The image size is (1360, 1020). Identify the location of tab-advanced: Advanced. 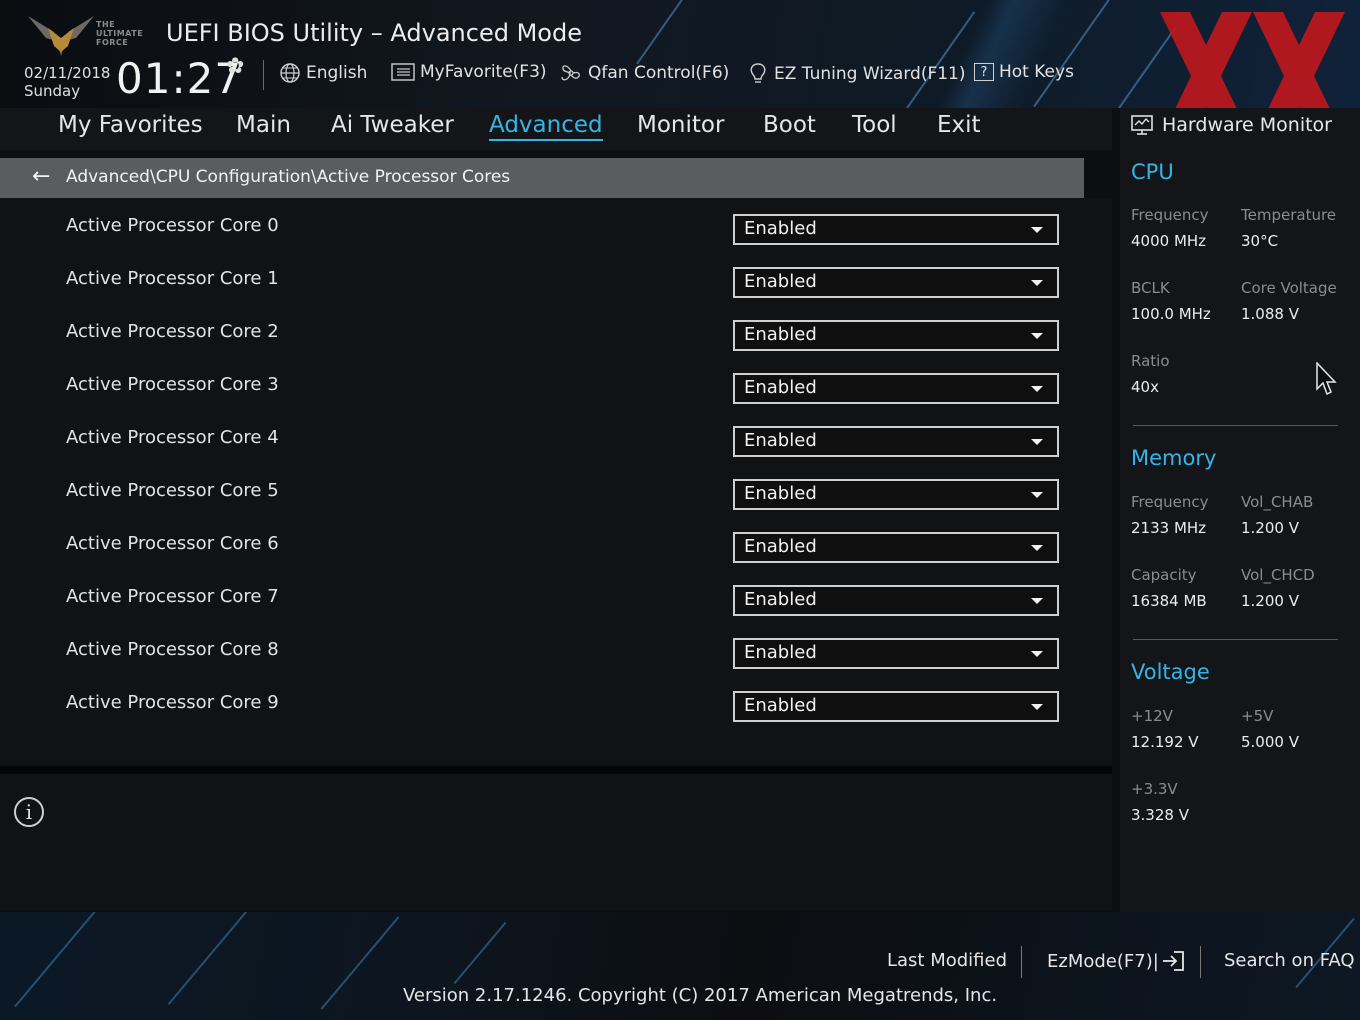
(546, 126).